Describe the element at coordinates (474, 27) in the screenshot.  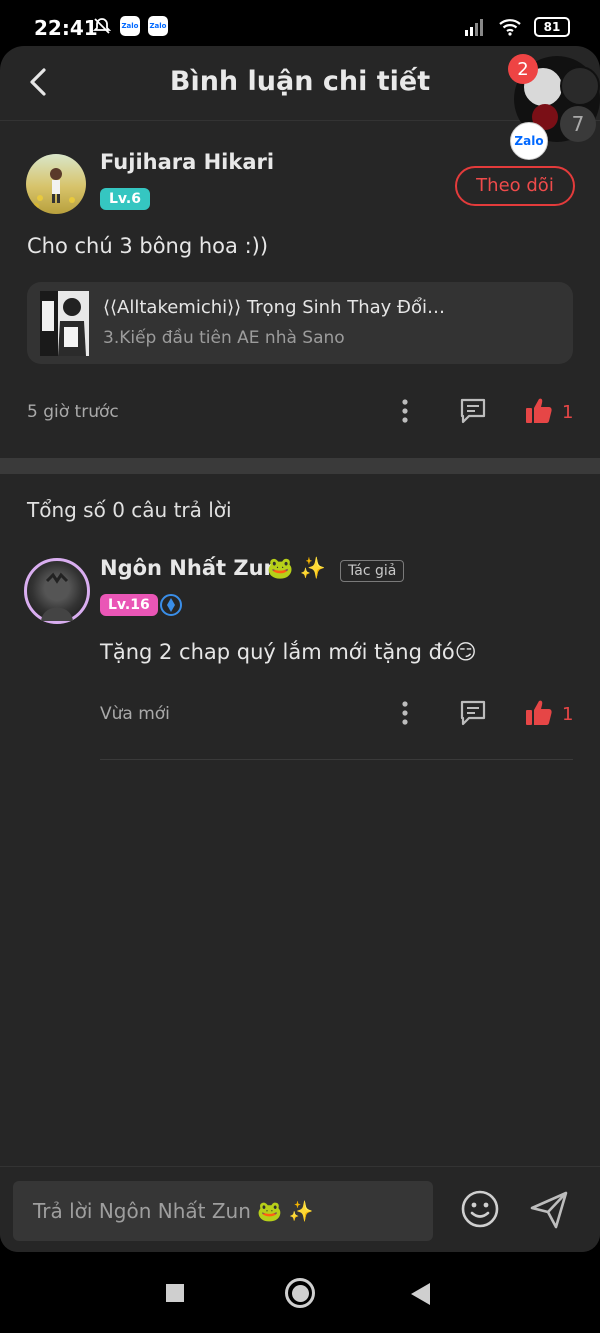
I see `signal-icon` at that location.